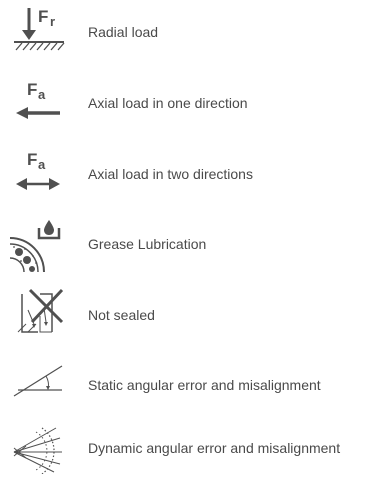 The height and width of the screenshot is (477, 379). What do you see at coordinates (39, 384) in the screenshot?
I see `static-angular-error-icon` at bounding box center [39, 384].